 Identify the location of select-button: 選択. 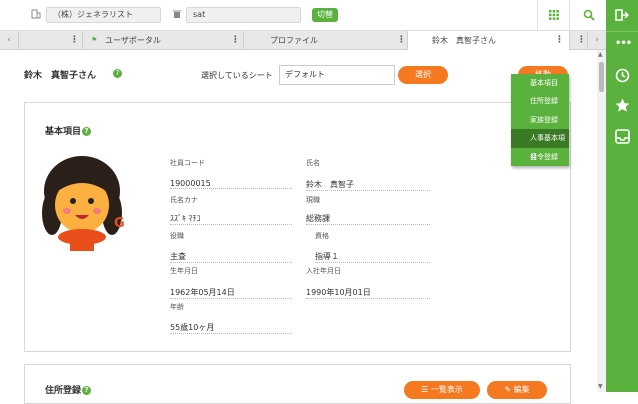
(423, 75).